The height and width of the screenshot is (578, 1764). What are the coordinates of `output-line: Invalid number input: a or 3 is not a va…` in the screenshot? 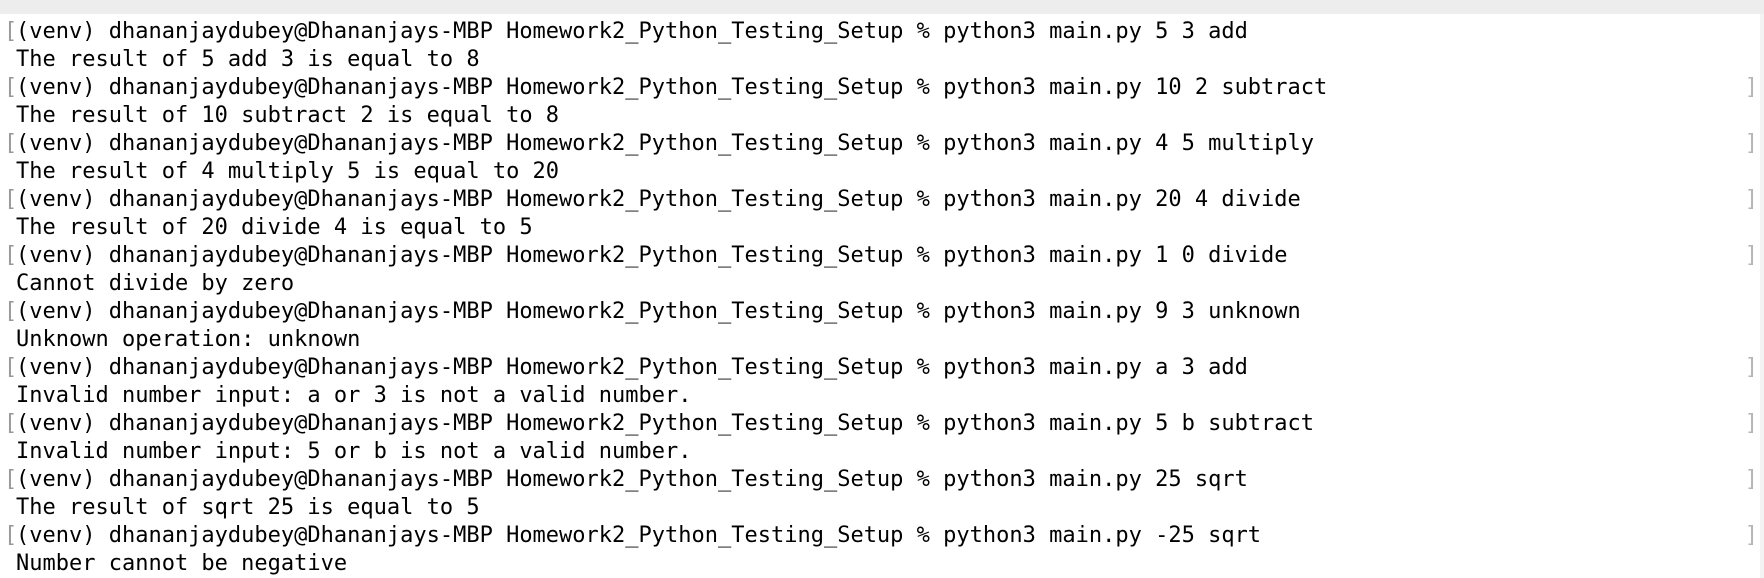 It's located at (882, 396).